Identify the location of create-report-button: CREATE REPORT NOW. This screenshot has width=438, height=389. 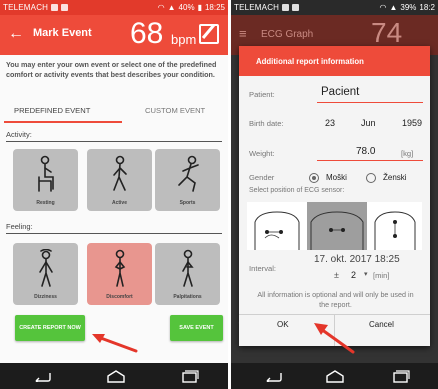
(50, 328).